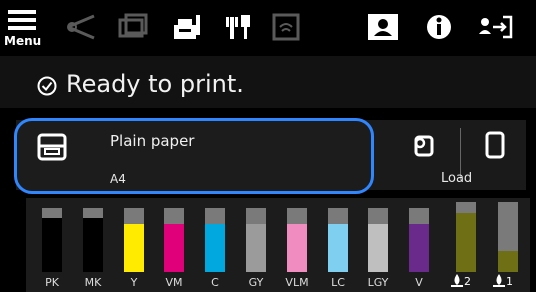 This screenshot has height=292, width=536. I want to click on ink-lgy, so click(378, 240).